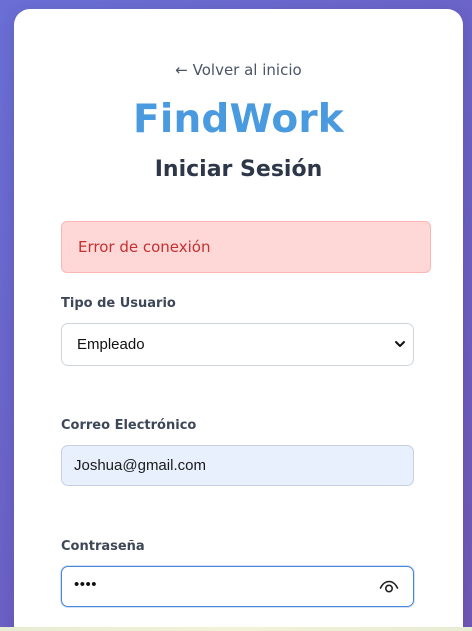 Image resolution: width=472 pixels, height=631 pixels. I want to click on error-alert: Error de conexión, so click(246, 247).